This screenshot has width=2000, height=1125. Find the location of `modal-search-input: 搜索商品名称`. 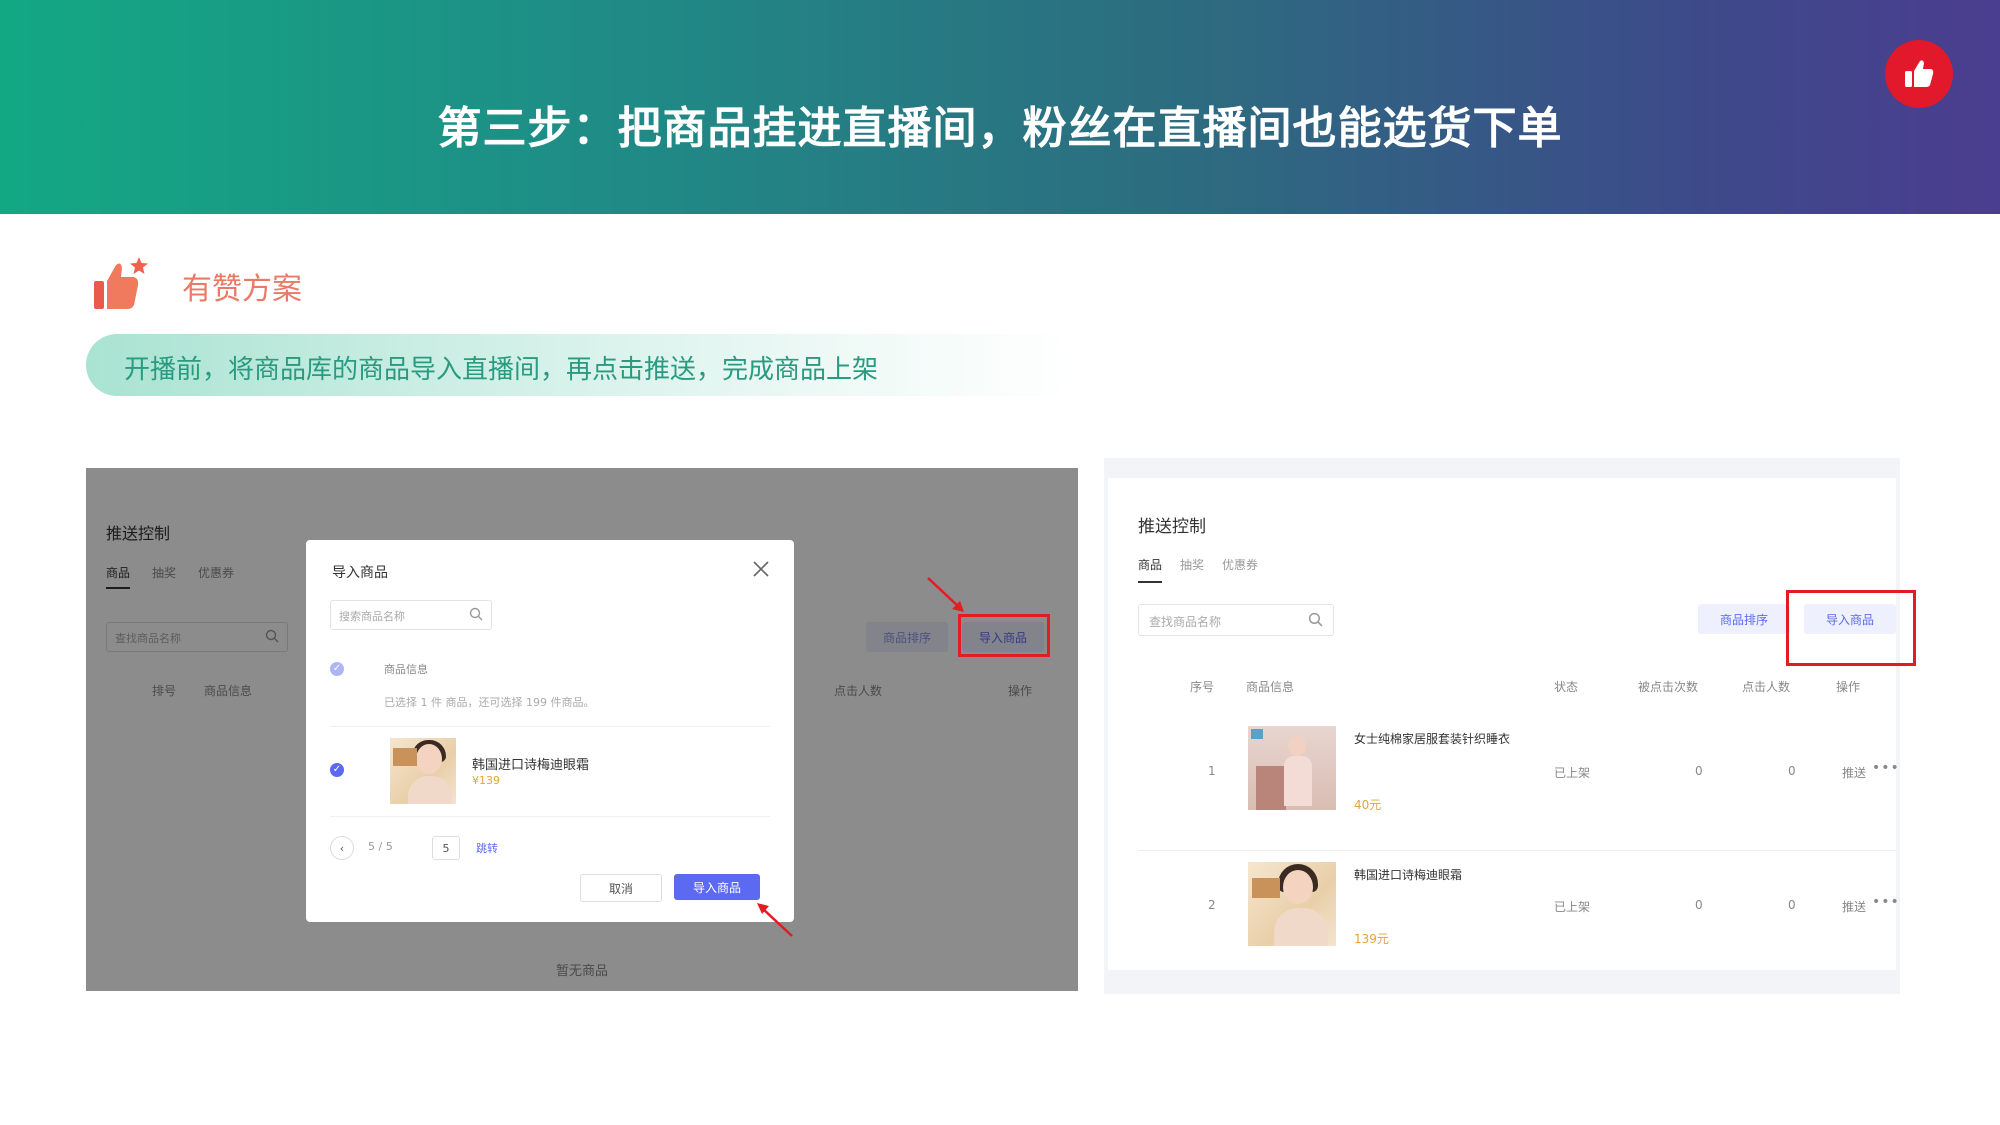

modal-search-input: 搜索商品名称 is located at coordinates (411, 615).